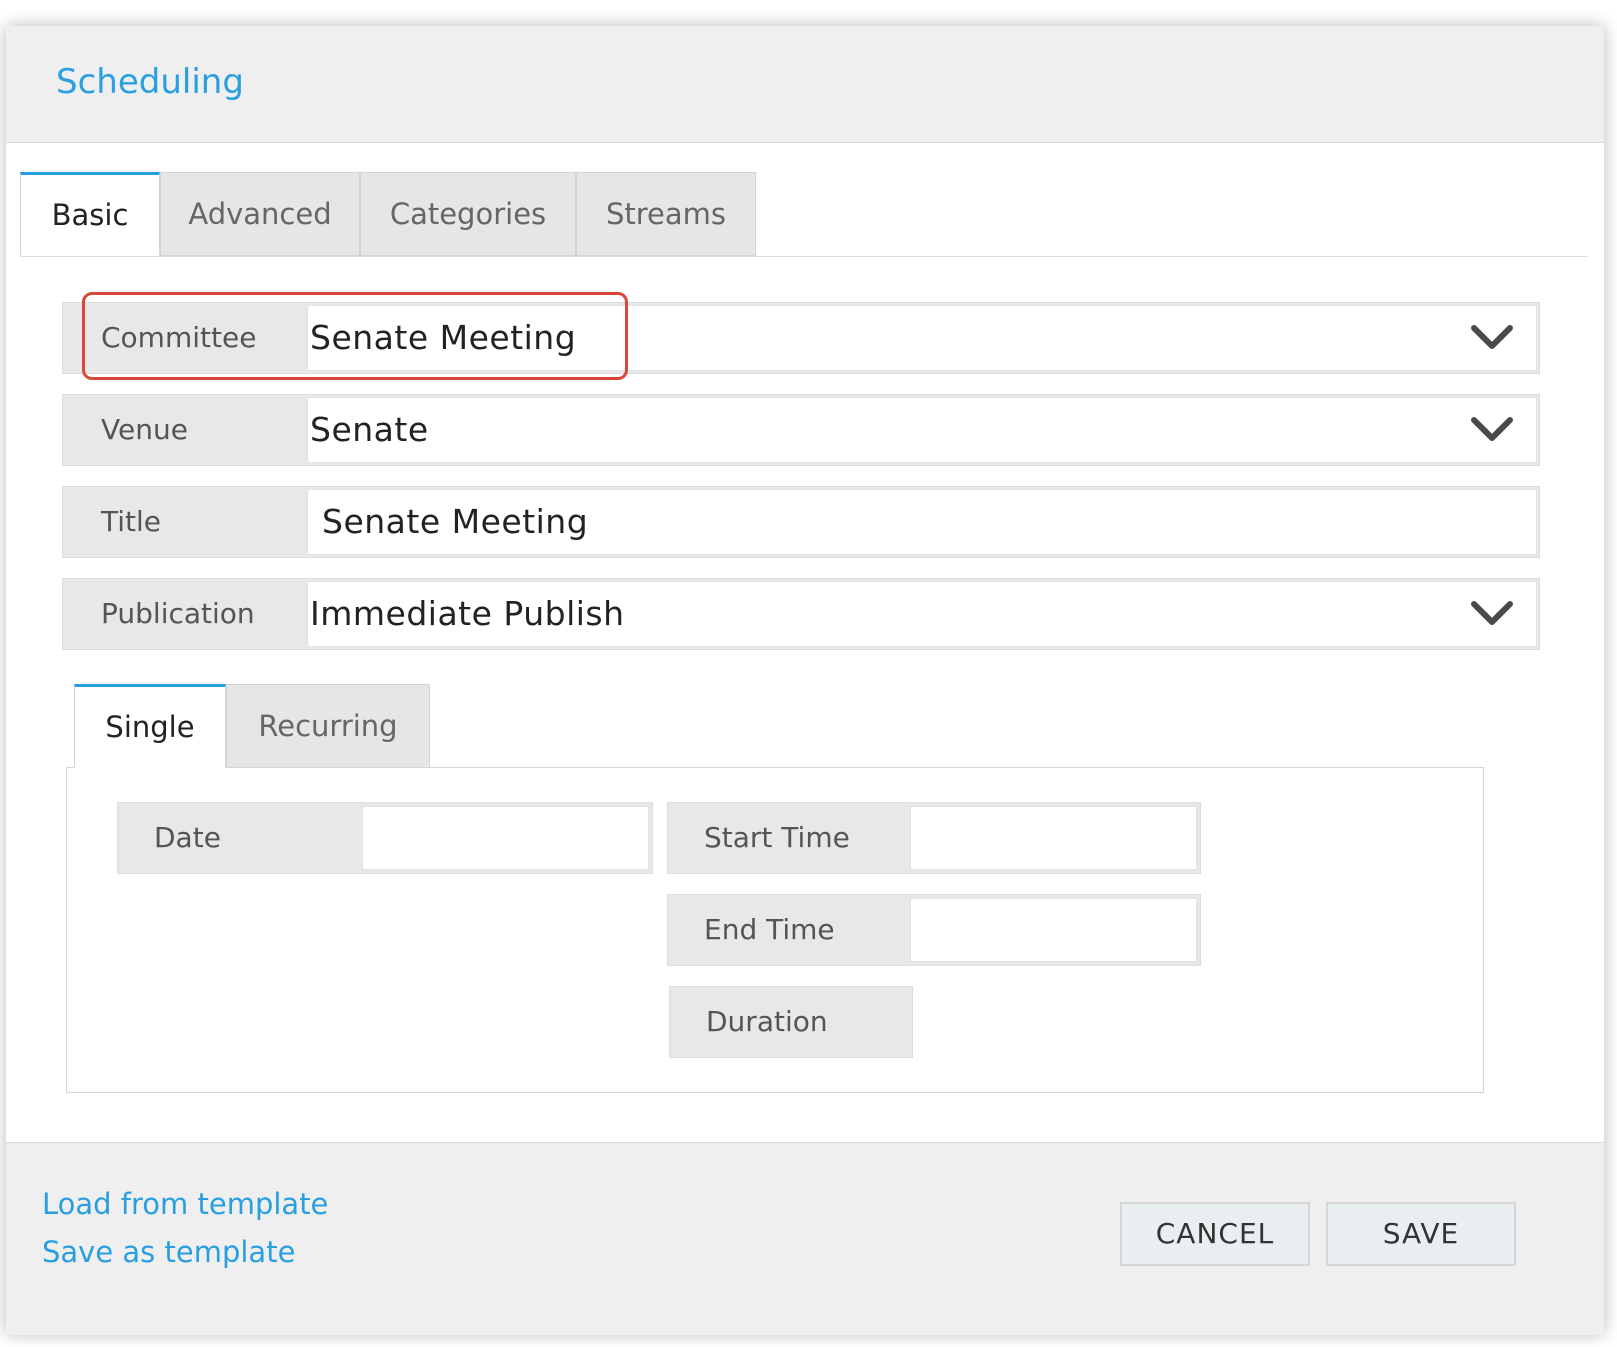 The width and height of the screenshot is (1617, 1347). I want to click on save-as-template-link: Save as template, so click(168, 1252).